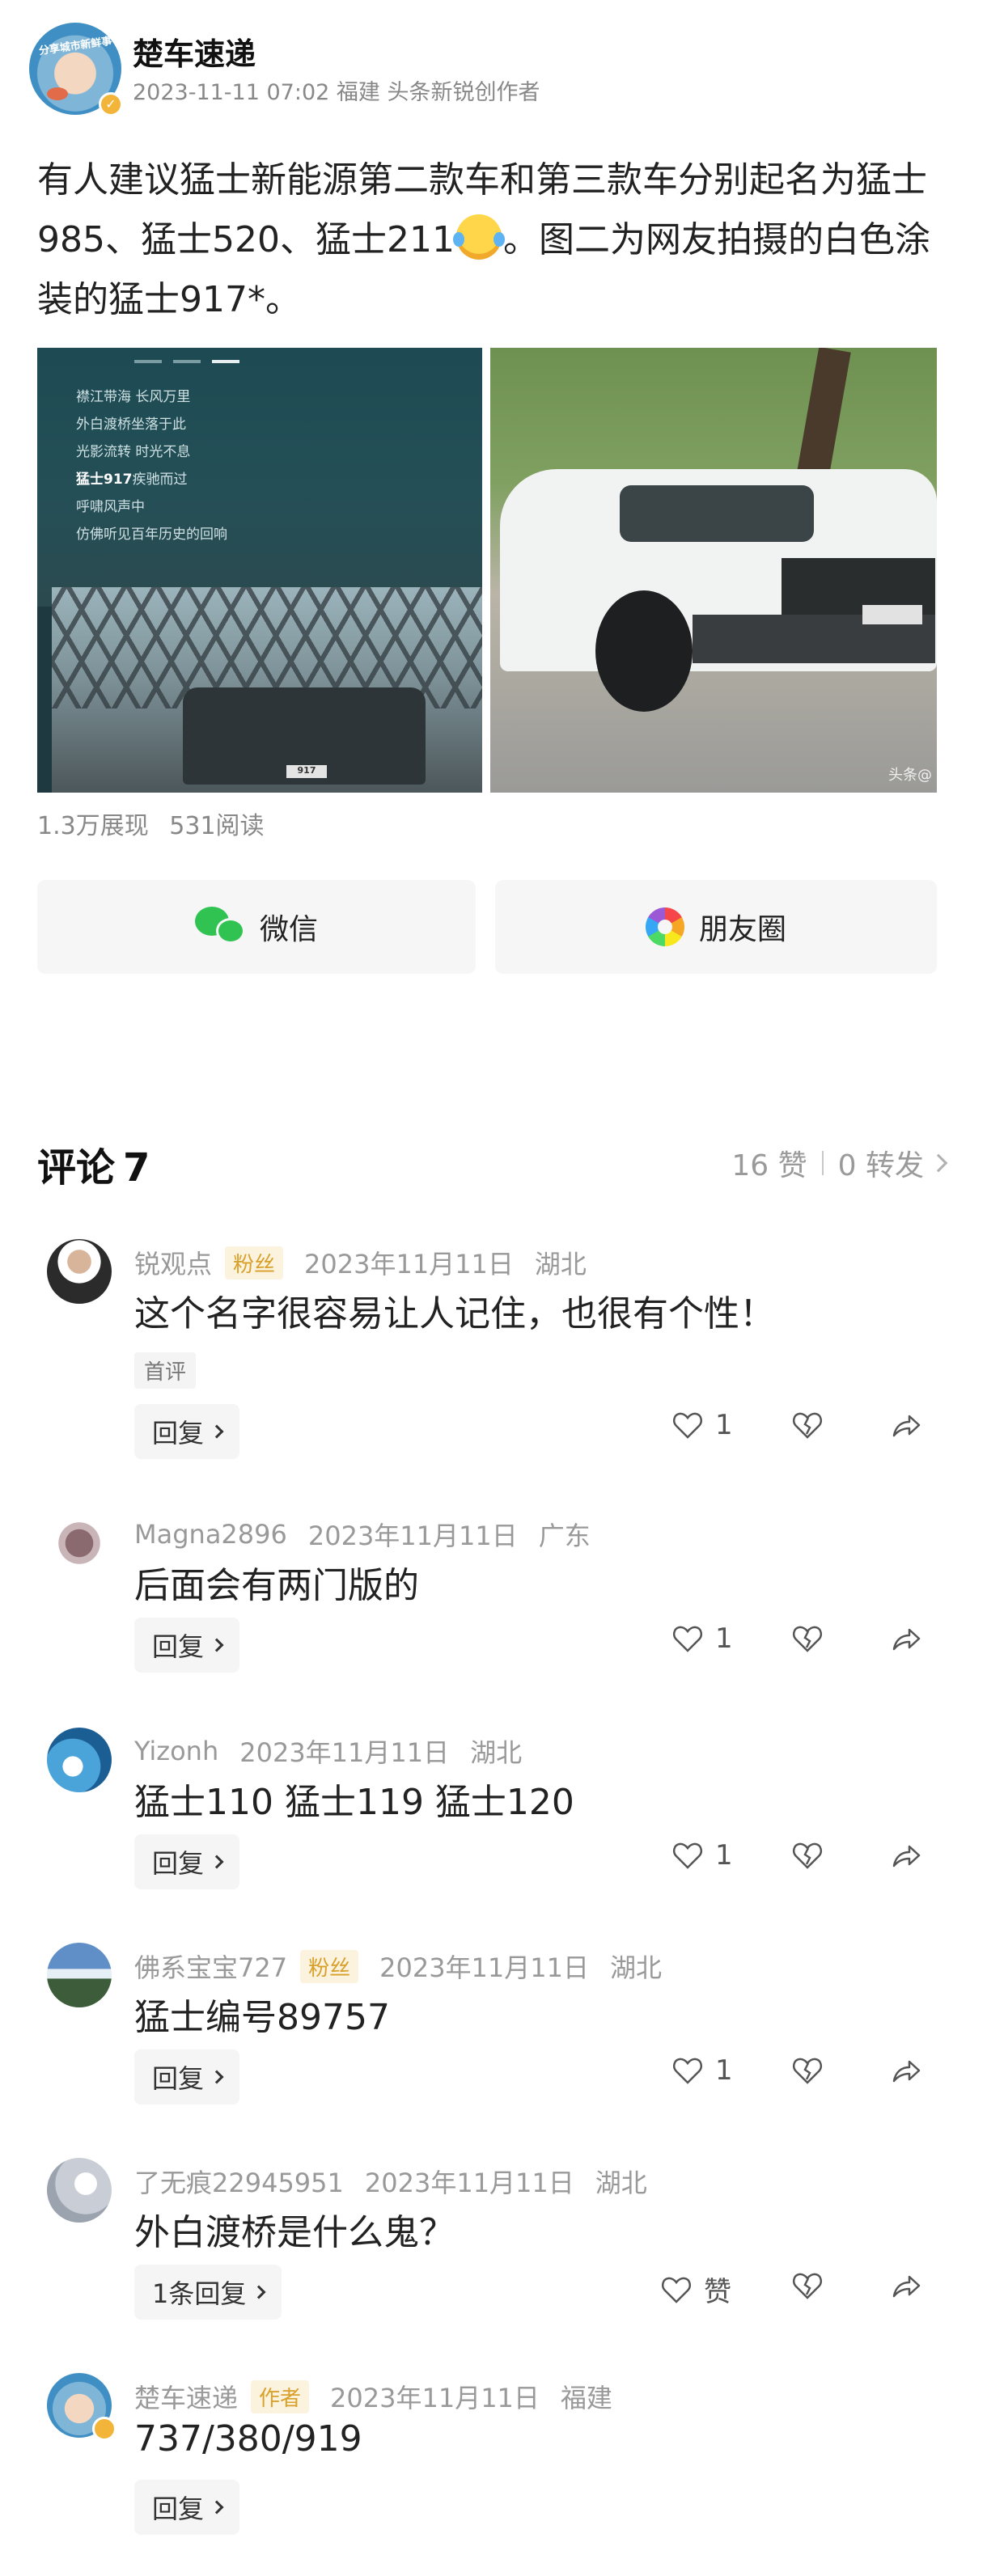  I want to click on share-wechat-button: 微信, so click(256, 927).